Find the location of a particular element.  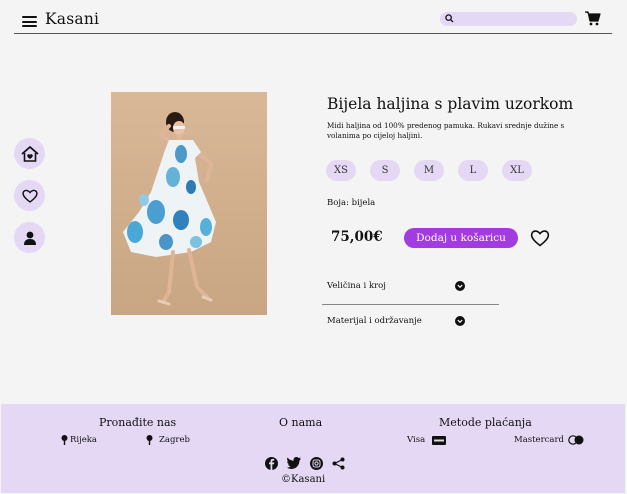

payment-label: Visa is located at coordinates (416, 440).